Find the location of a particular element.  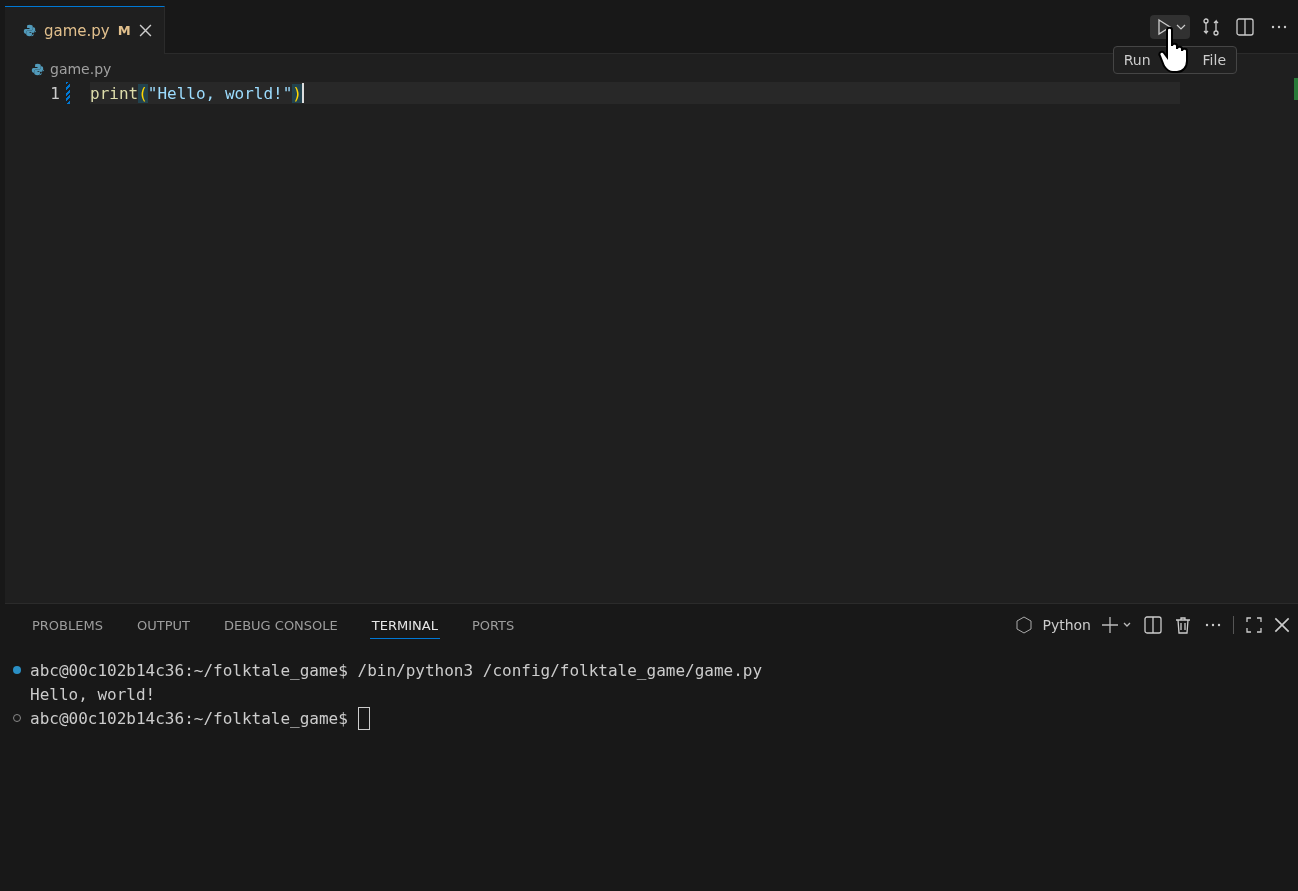

terminal-icon is located at coordinates (1024, 625).